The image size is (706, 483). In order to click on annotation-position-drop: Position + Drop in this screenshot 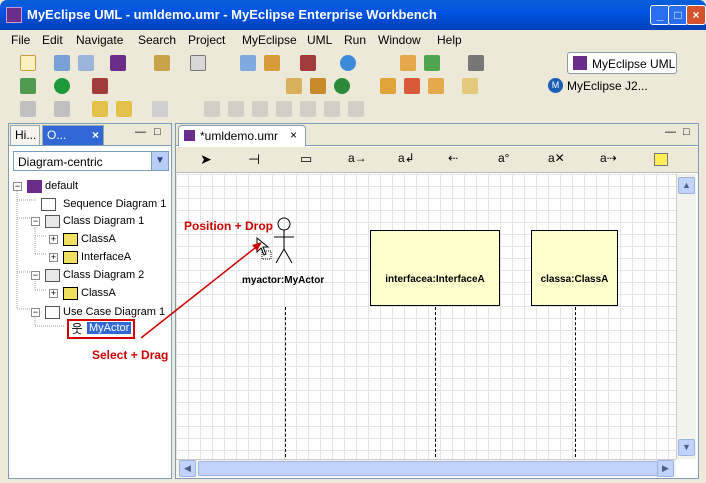, I will do `click(229, 226)`.